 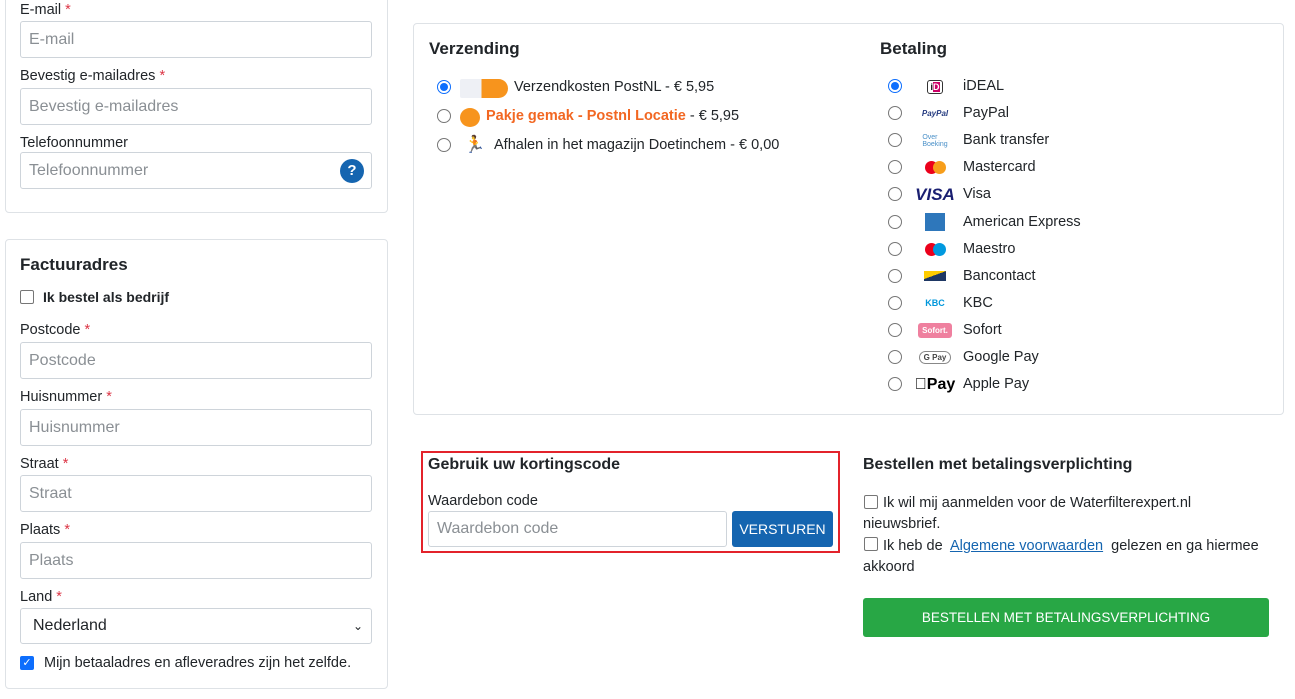 What do you see at coordinates (474, 48) in the screenshot?
I see `shipping-title: Verzending` at bounding box center [474, 48].